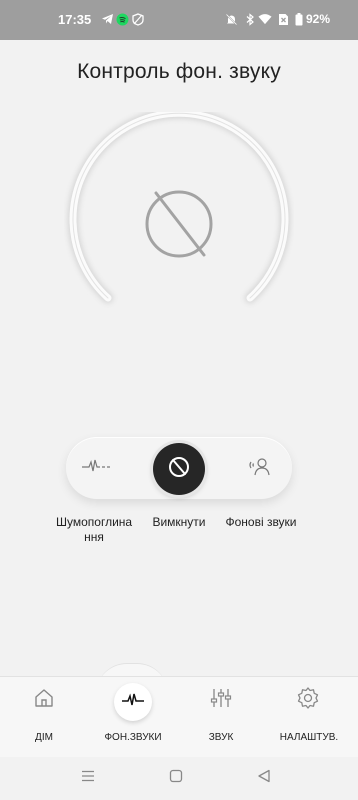 This screenshot has width=358, height=800. I want to click on person-sound-icon, so click(261, 468).